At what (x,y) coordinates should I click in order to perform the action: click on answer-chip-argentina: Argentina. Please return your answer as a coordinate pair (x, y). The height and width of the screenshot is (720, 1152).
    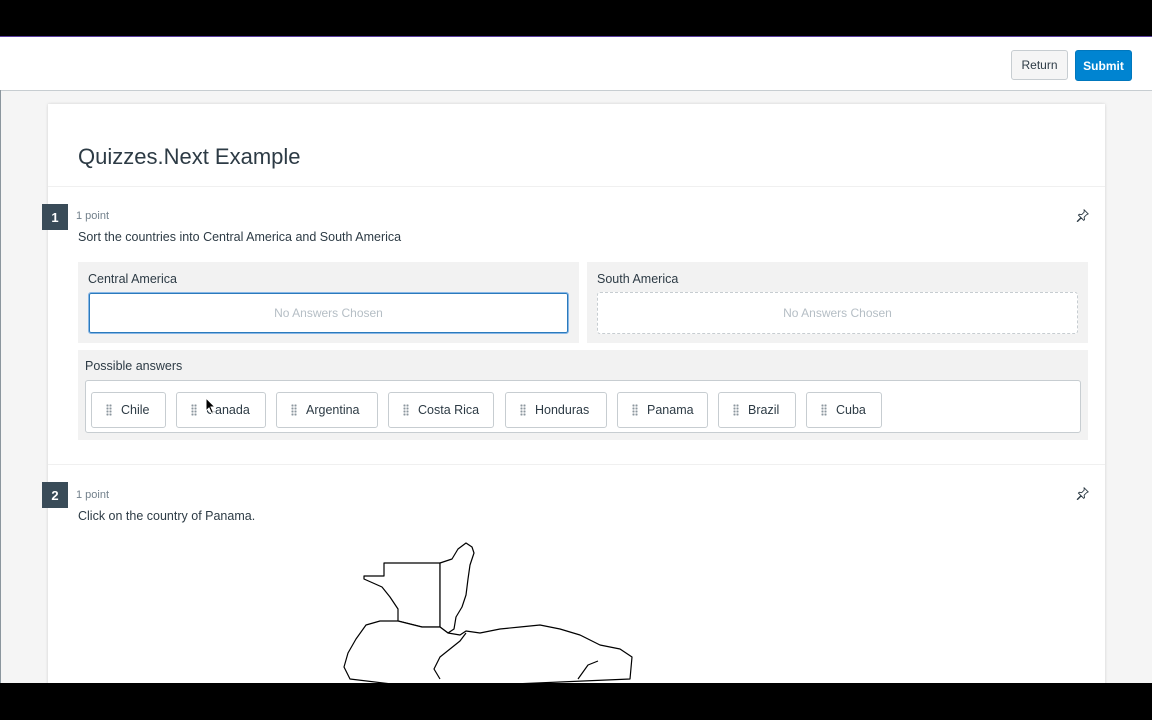
    Looking at the image, I should click on (327, 410).